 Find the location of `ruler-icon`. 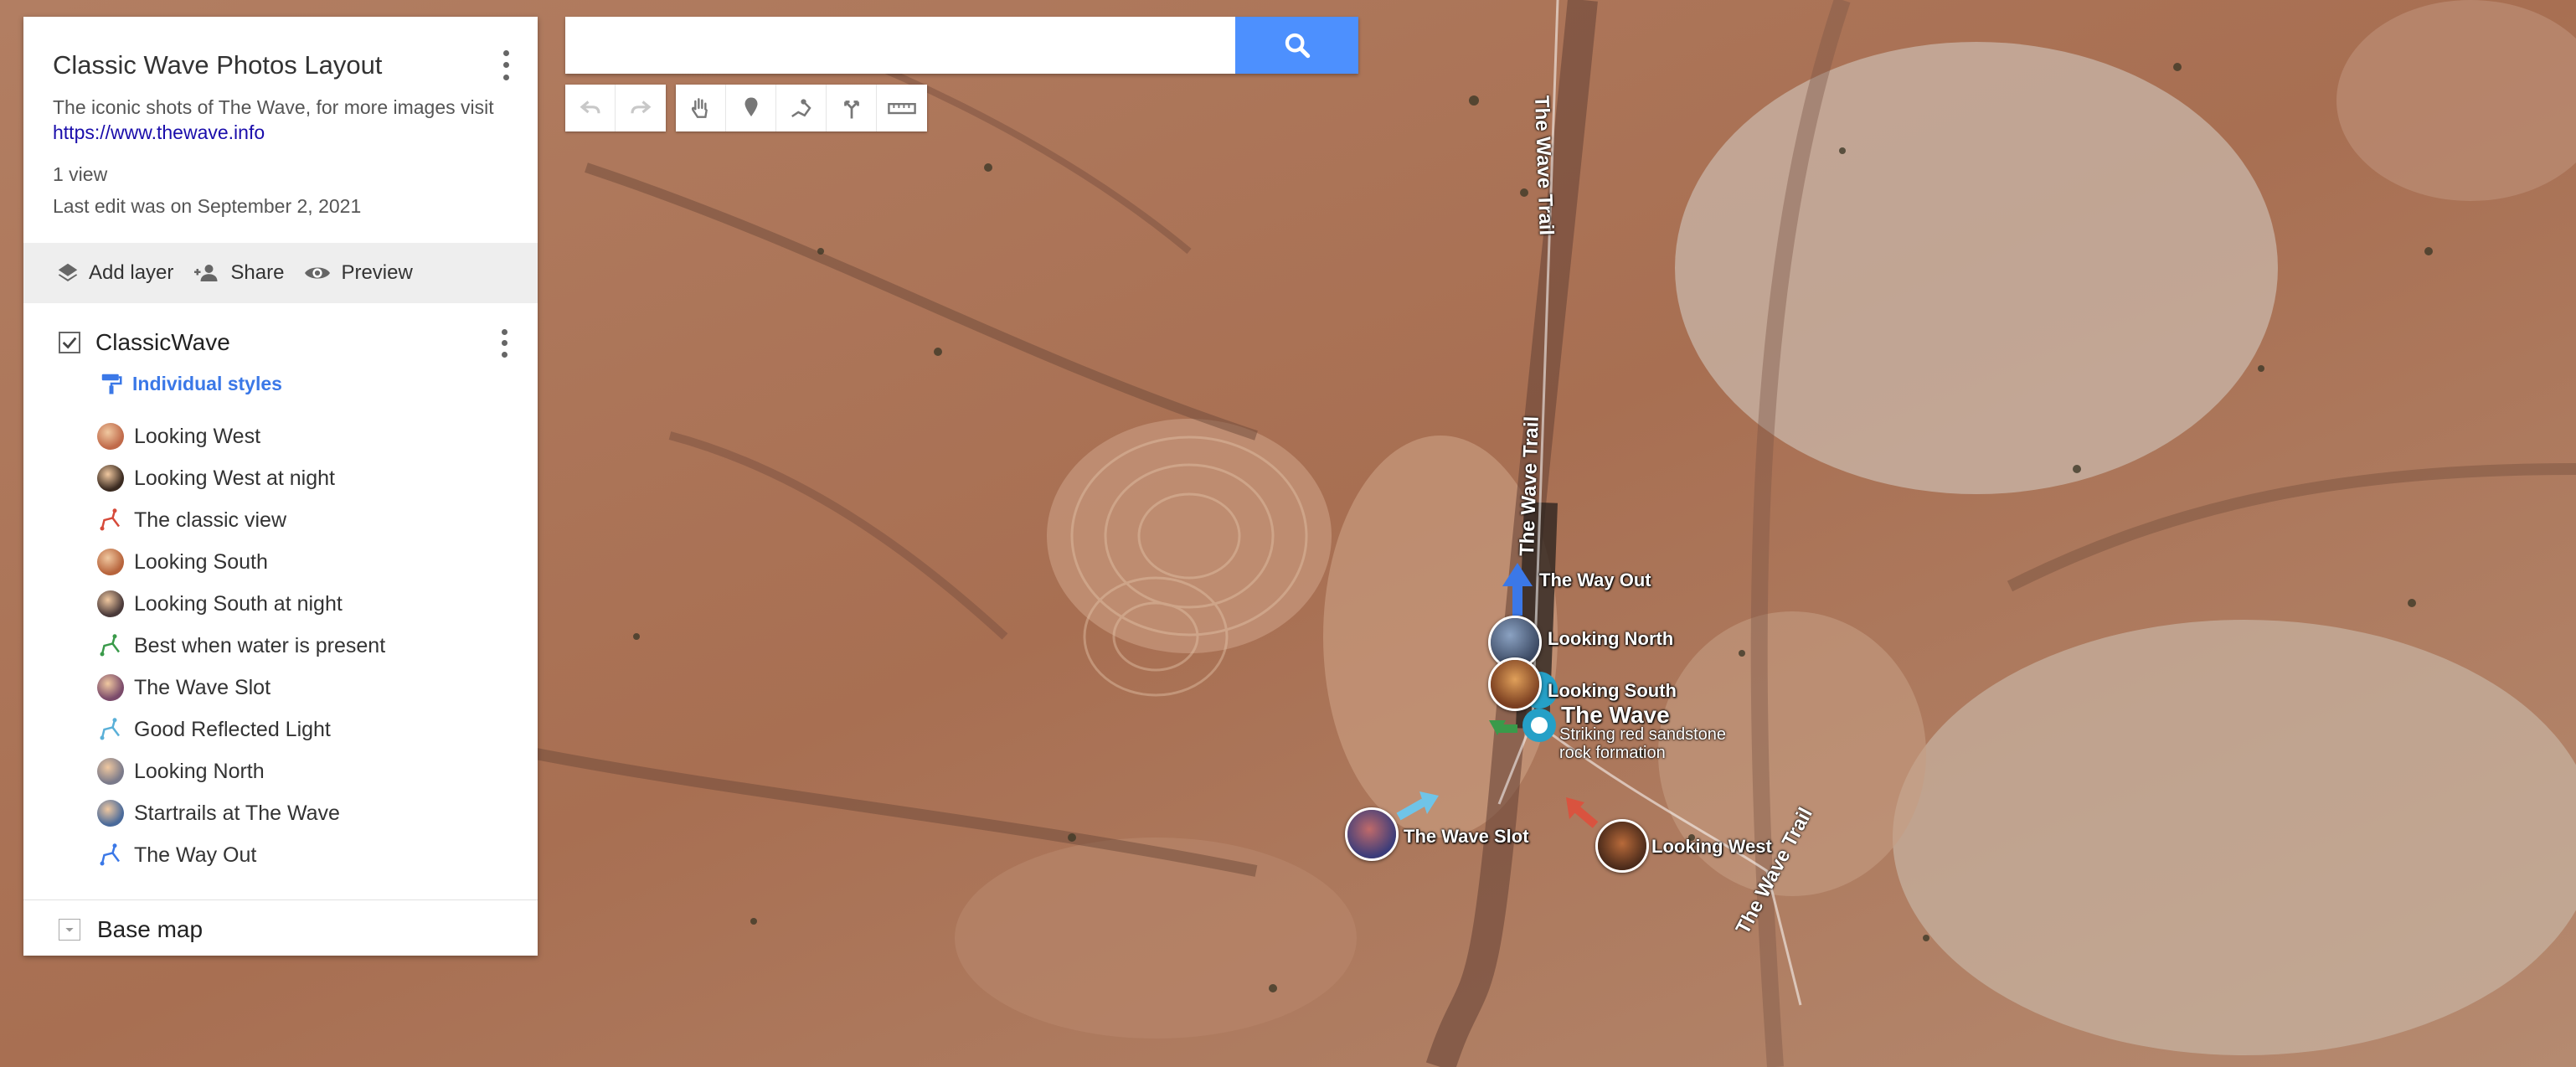

ruler-icon is located at coordinates (902, 109).